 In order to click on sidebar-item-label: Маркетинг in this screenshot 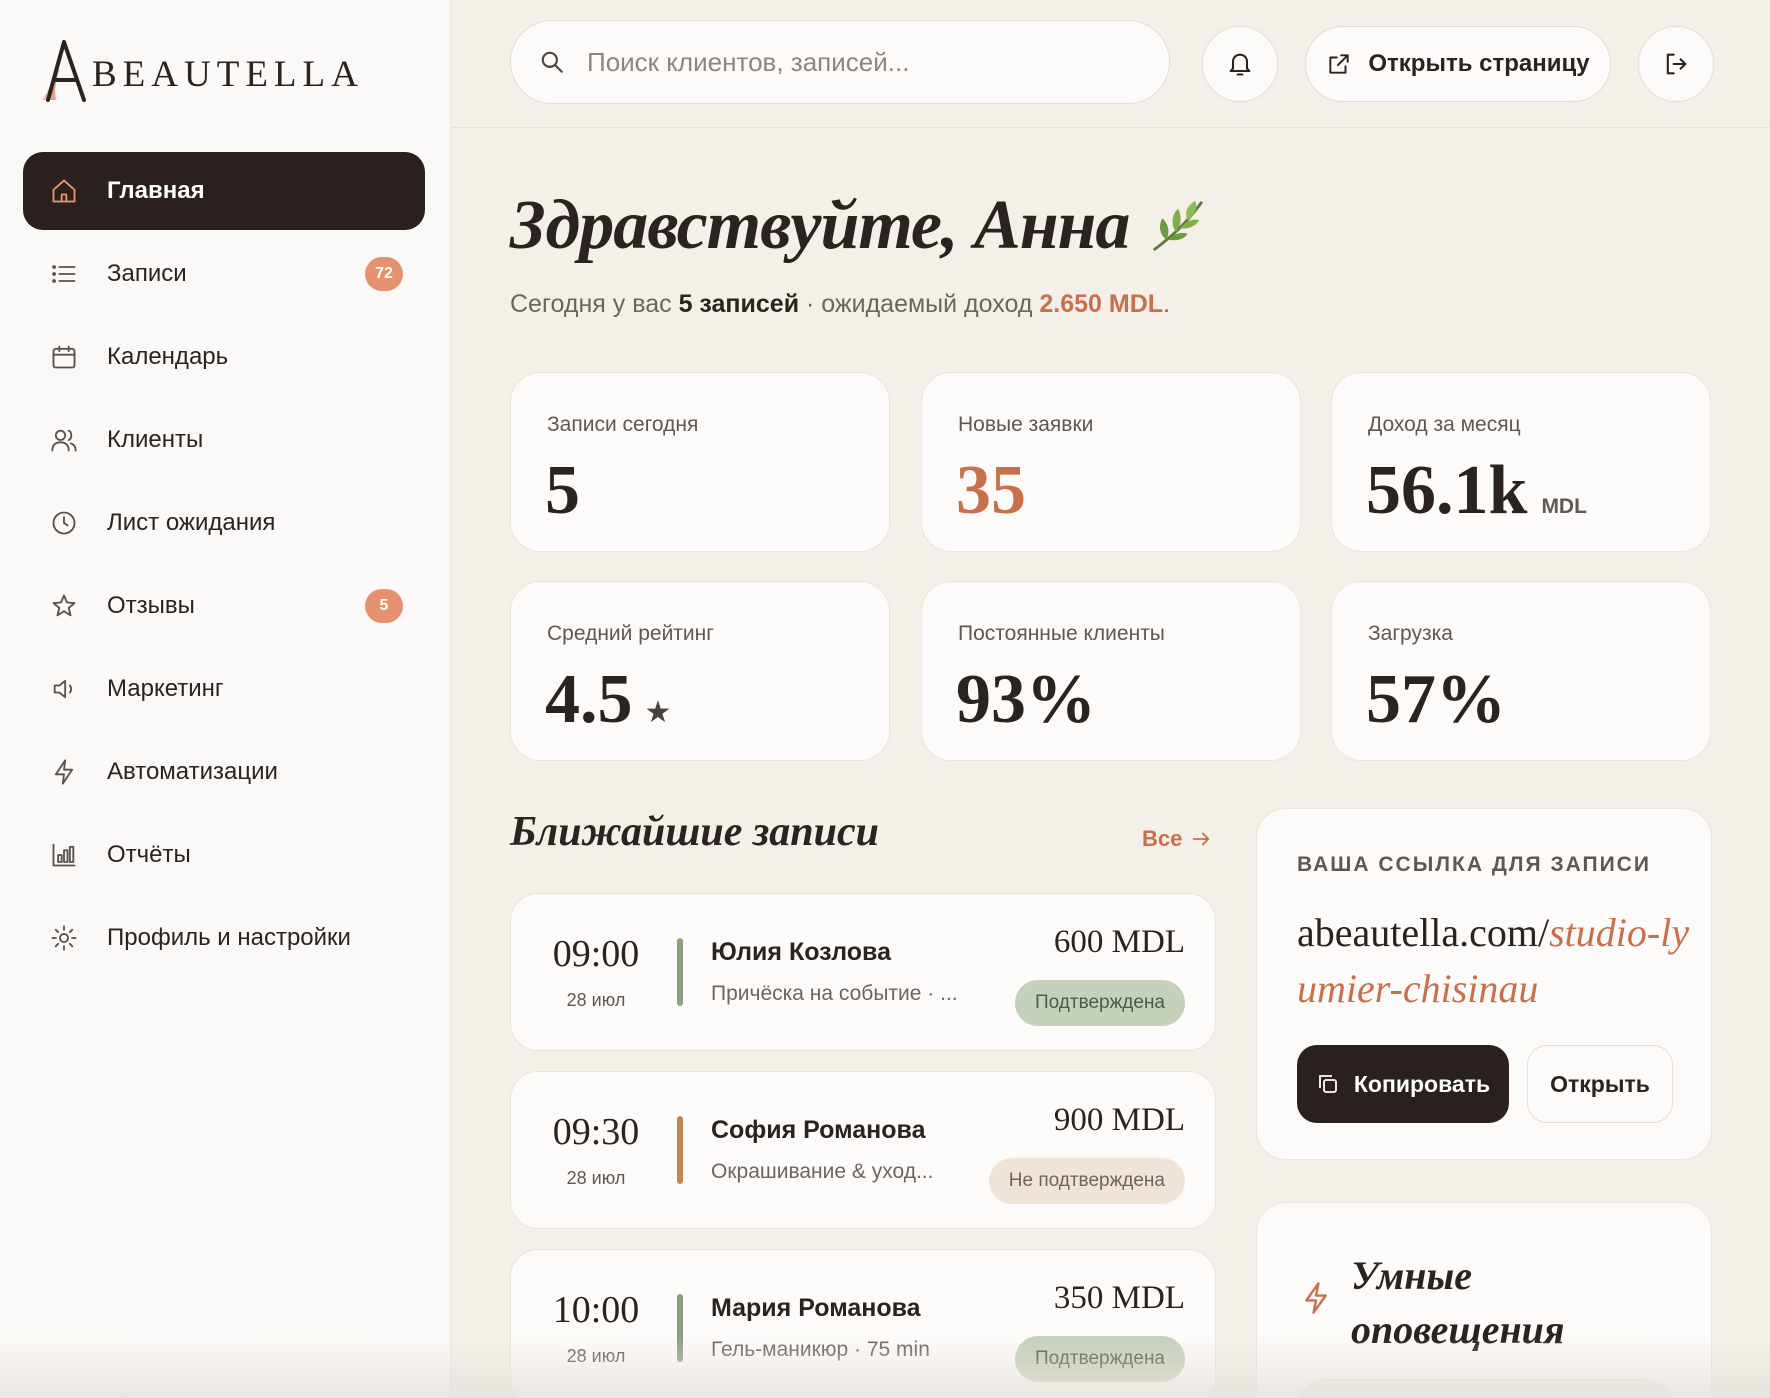, I will do `click(165, 688)`.